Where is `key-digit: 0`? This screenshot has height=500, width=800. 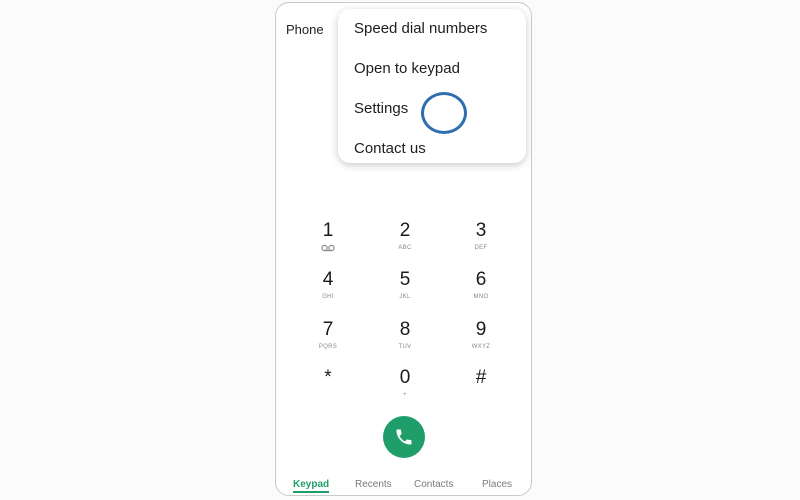 key-digit: 0 is located at coordinates (405, 377).